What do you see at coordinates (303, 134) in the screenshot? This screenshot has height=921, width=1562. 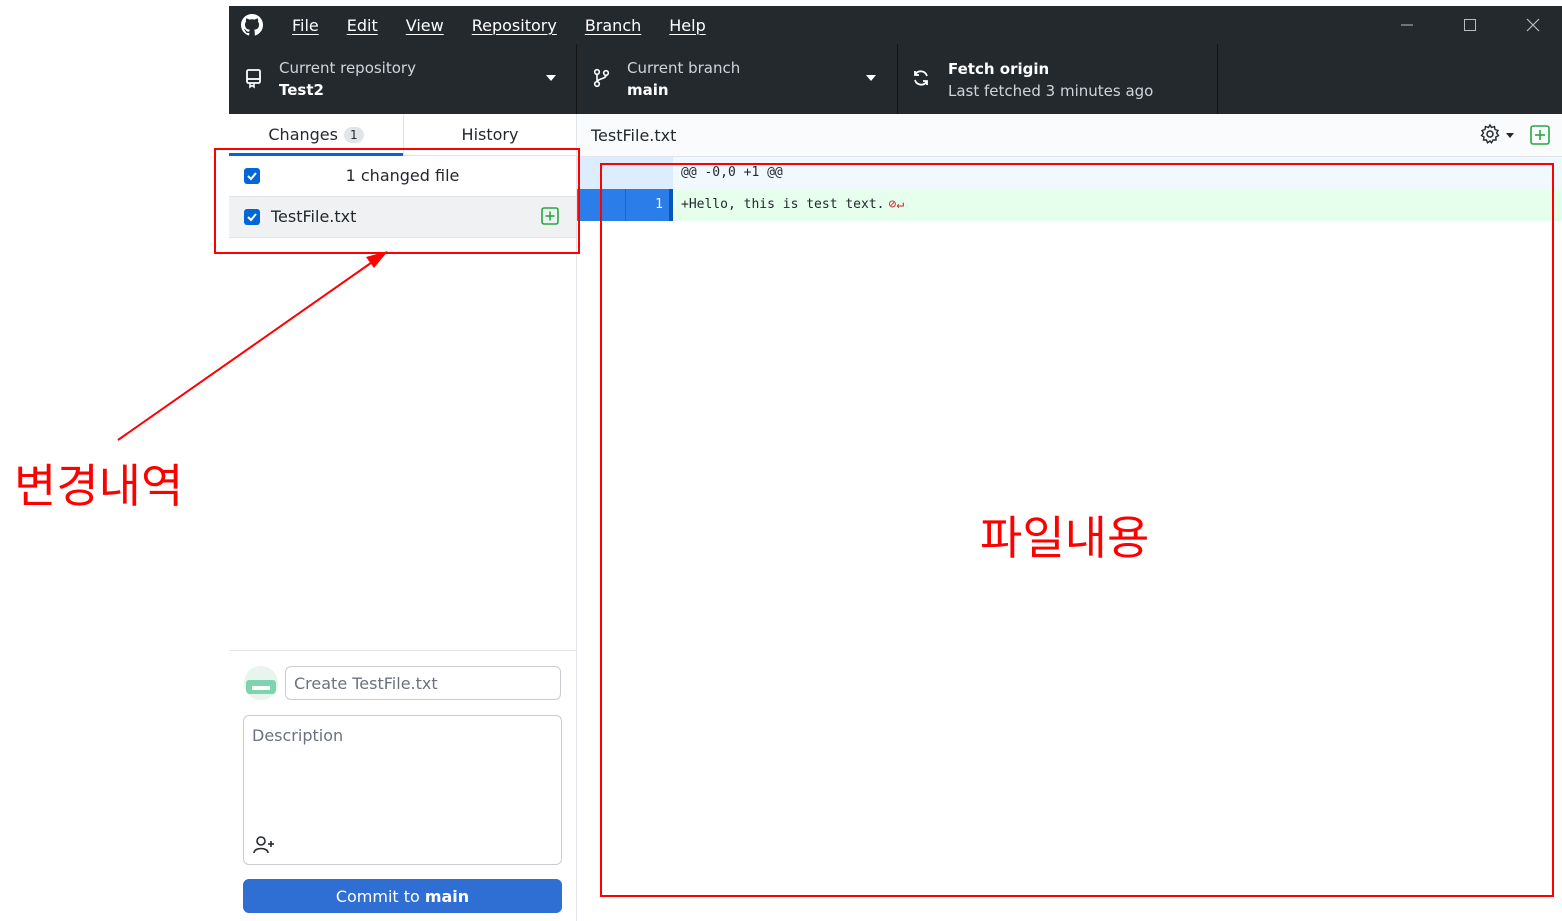 I see `tab-changes-label: Changes` at bounding box center [303, 134].